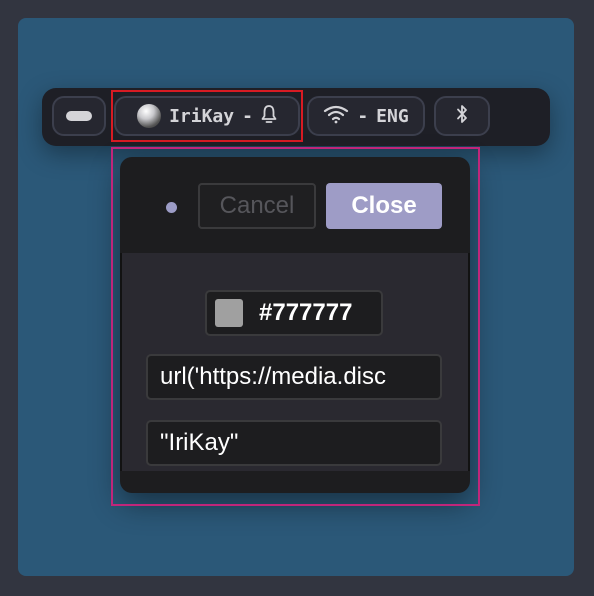 This screenshot has width=594, height=596. I want to click on workspace-indicator, so click(79, 116).